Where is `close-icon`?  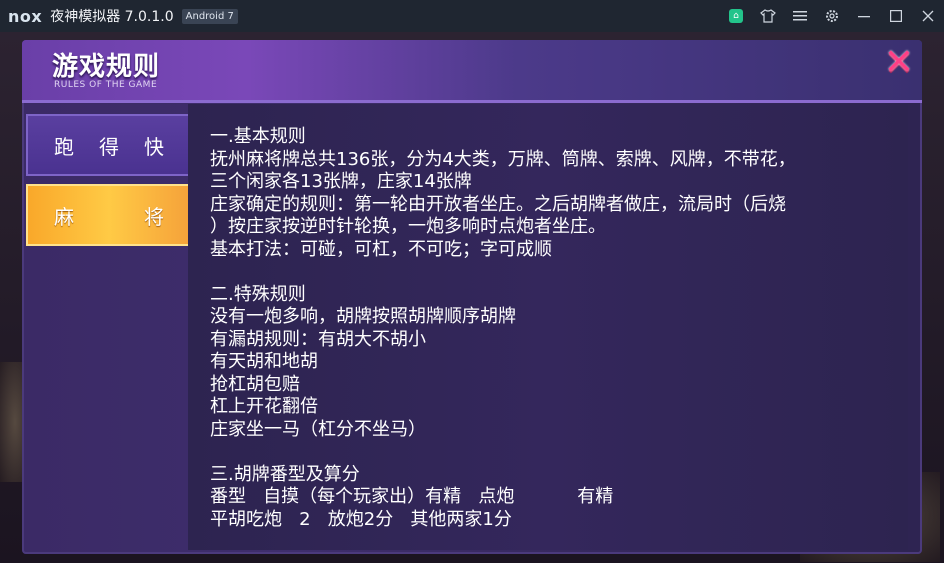
close-icon is located at coordinates (928, 16).